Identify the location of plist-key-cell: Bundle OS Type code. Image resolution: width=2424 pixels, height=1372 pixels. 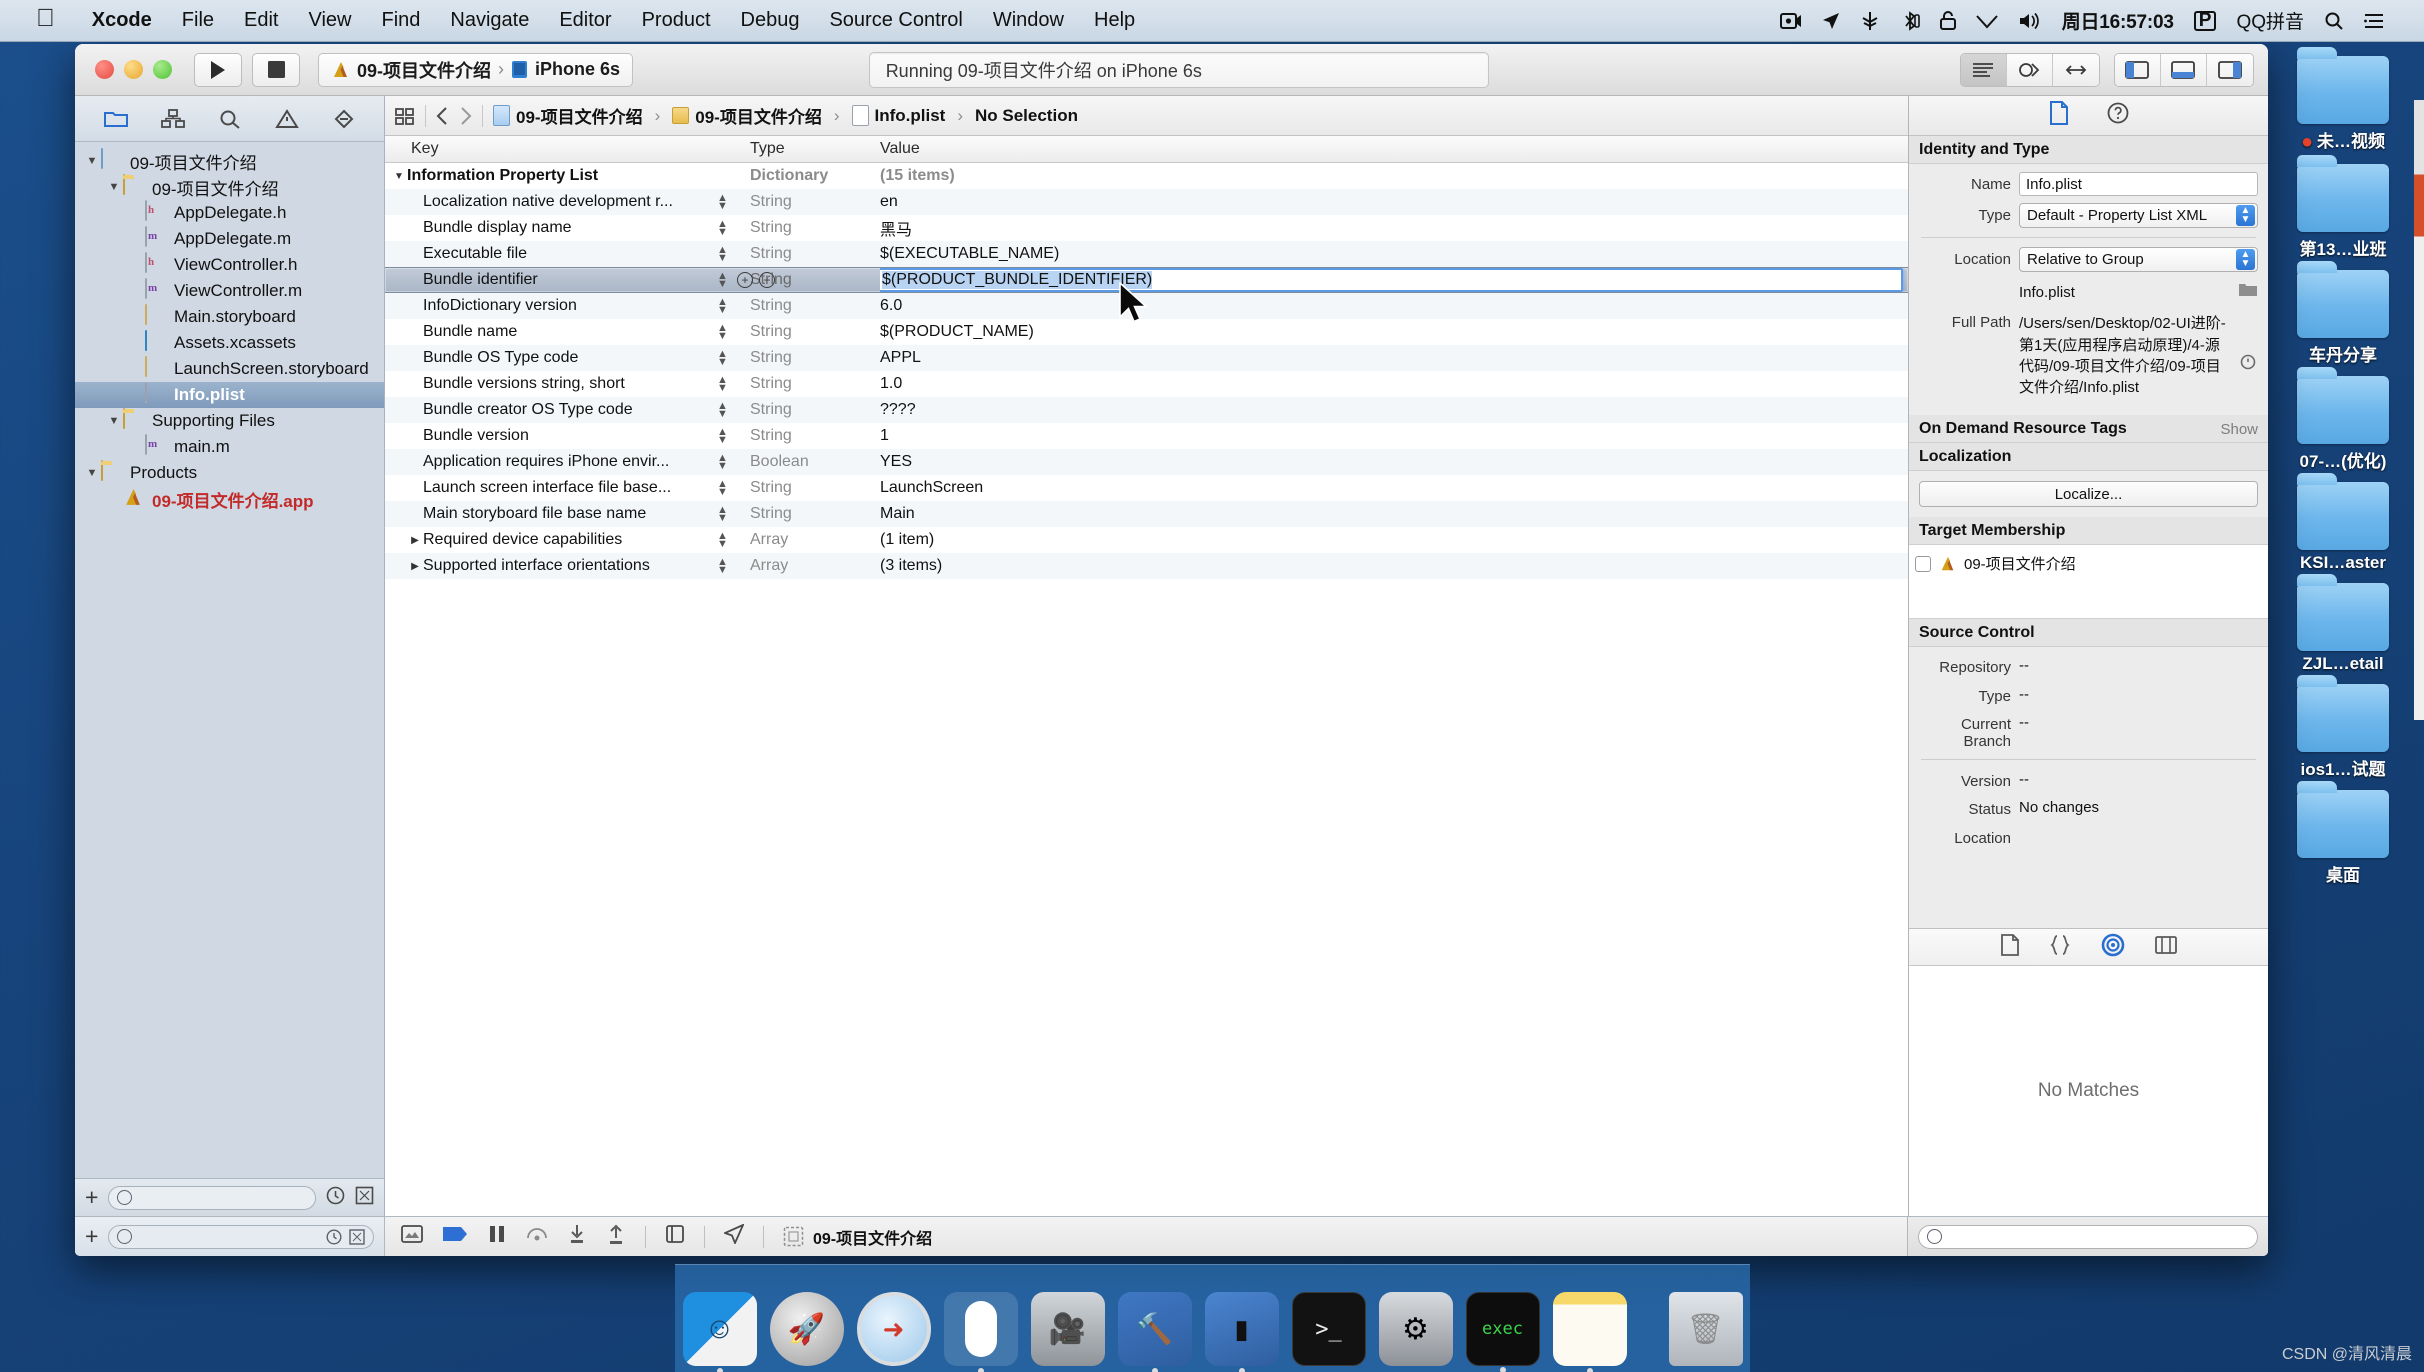
(567, 358).